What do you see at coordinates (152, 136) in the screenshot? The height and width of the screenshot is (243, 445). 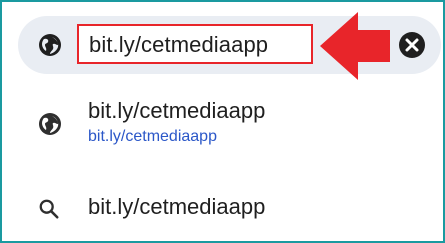 I see `suggestion-url: bit.ly/cetmediaapp` at bounding box center [152, 136].